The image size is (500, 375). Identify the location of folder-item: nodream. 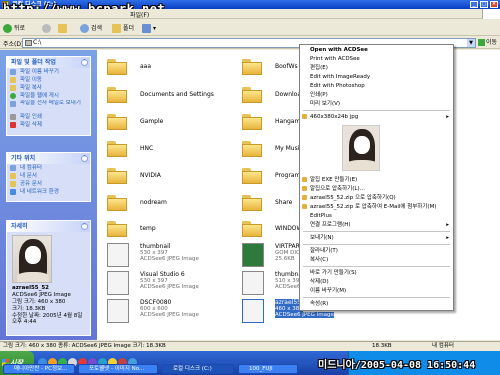
(172, 205).